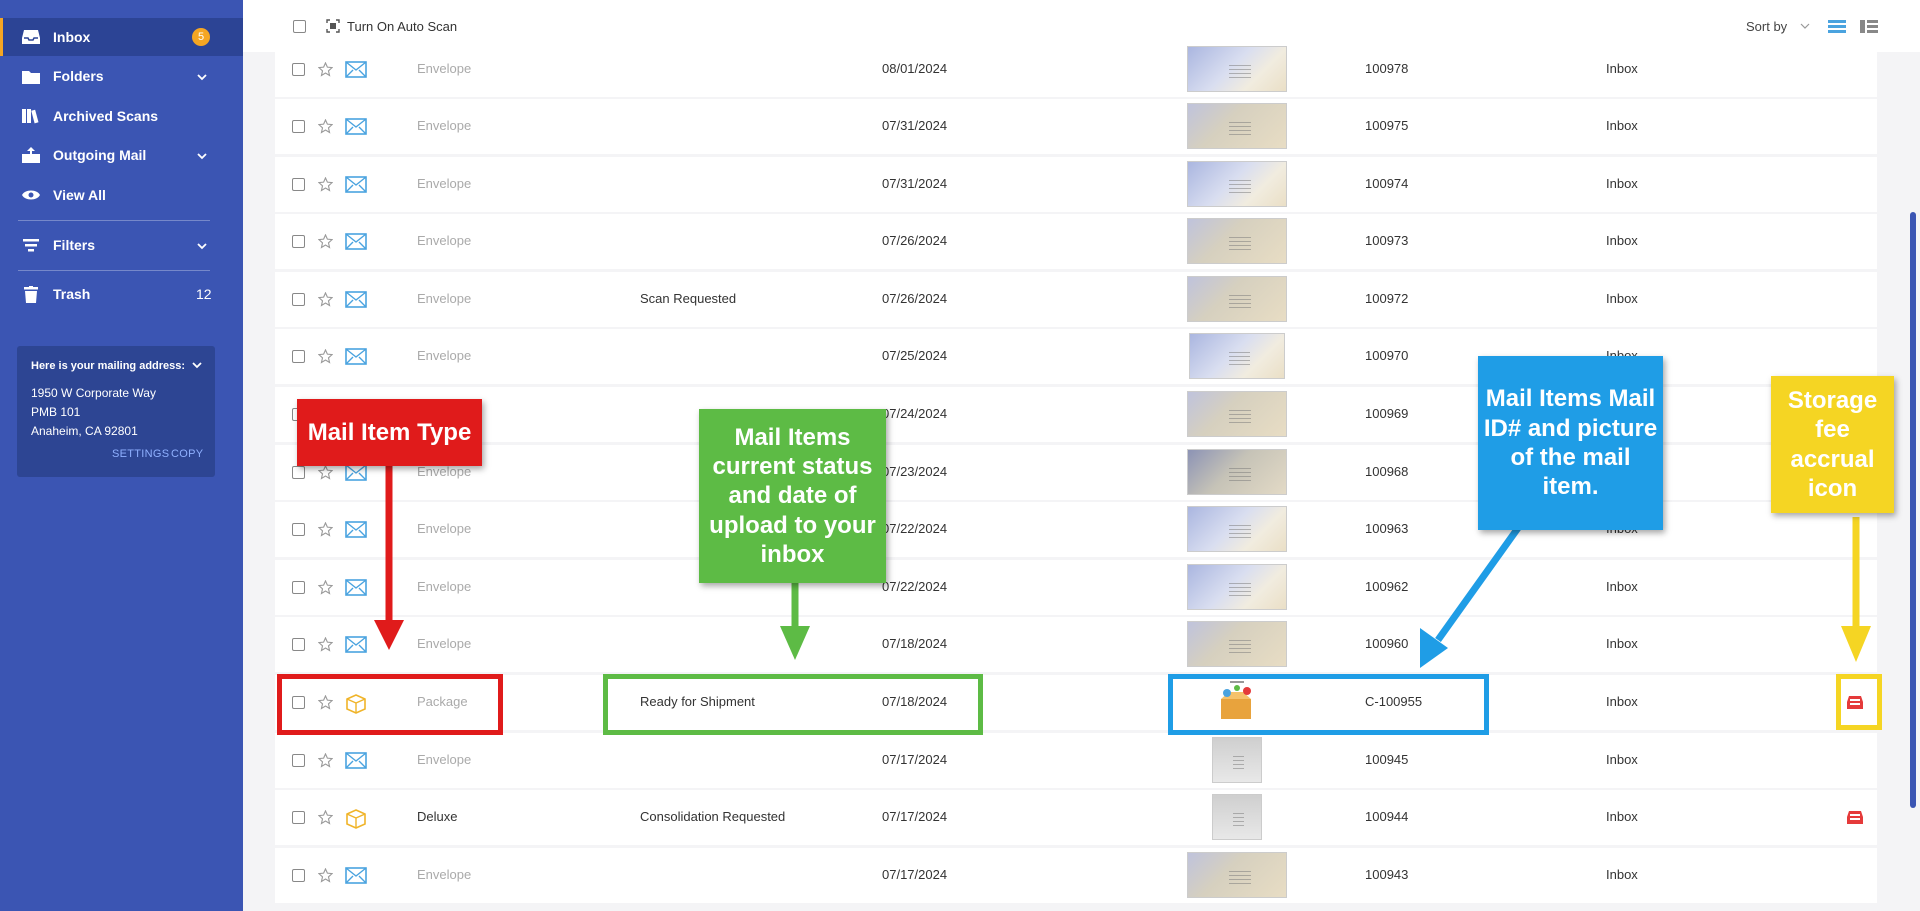 This screenshot has height=911, width=1920. What do you see at coordinates (1076, 644) in the screenshot?
I see `table-row: Envelope 07/18/2024 100960 Inbox` at bounding box center [1076, 644].